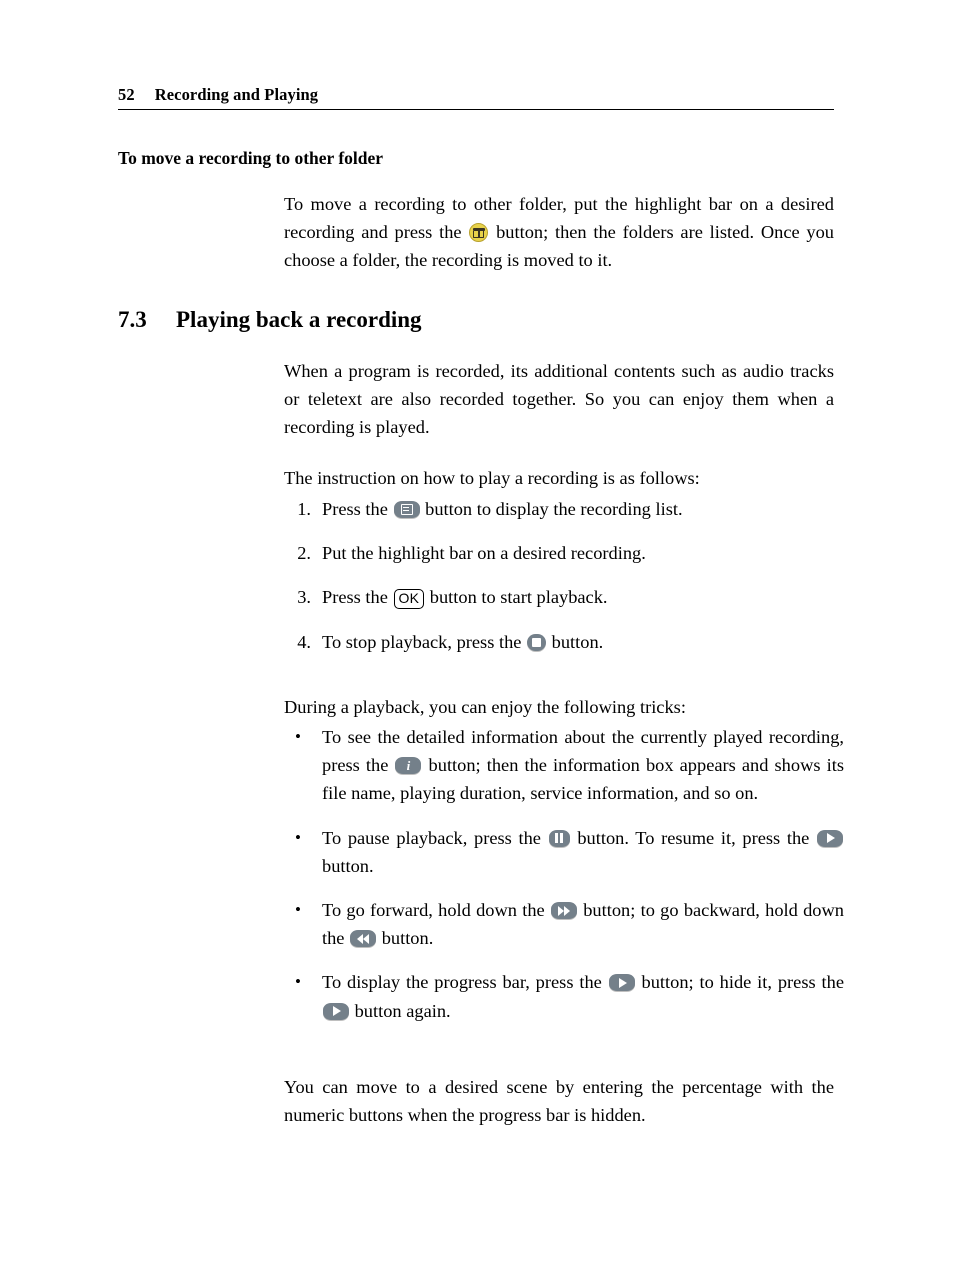 The height and width of the screenshot is (1272, 954). I want to click on step-text: To stop playback, press the button., so click(583, 642).